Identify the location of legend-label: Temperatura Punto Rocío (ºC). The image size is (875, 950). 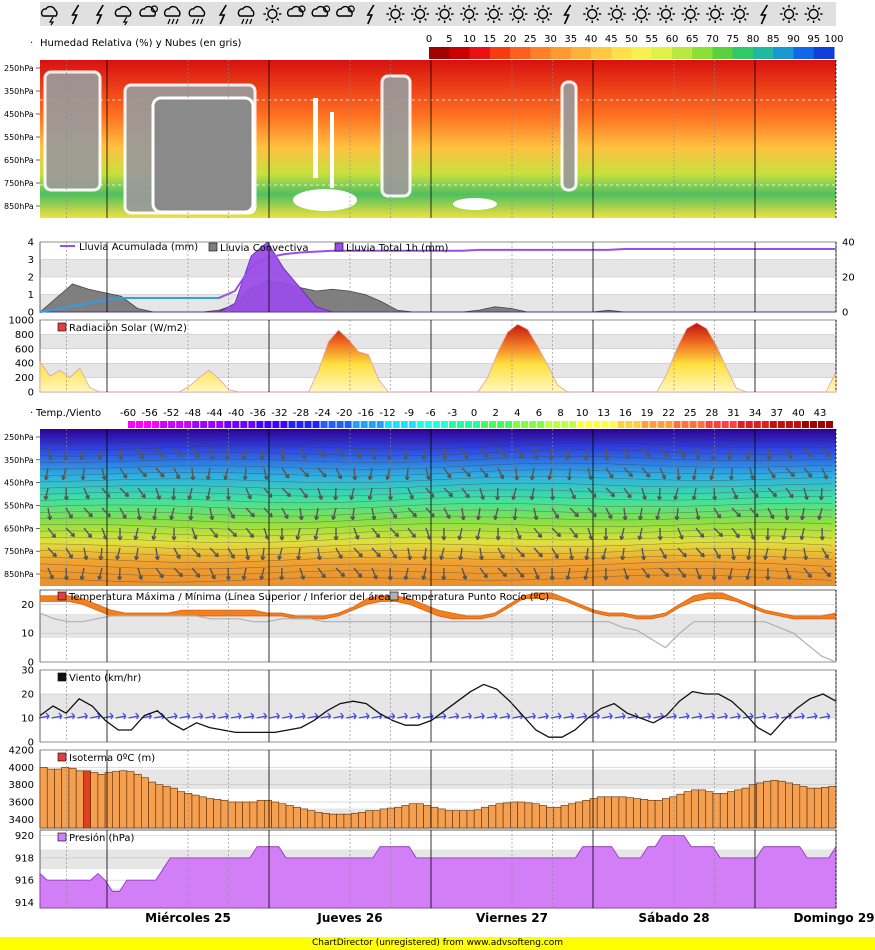
(474, 597).